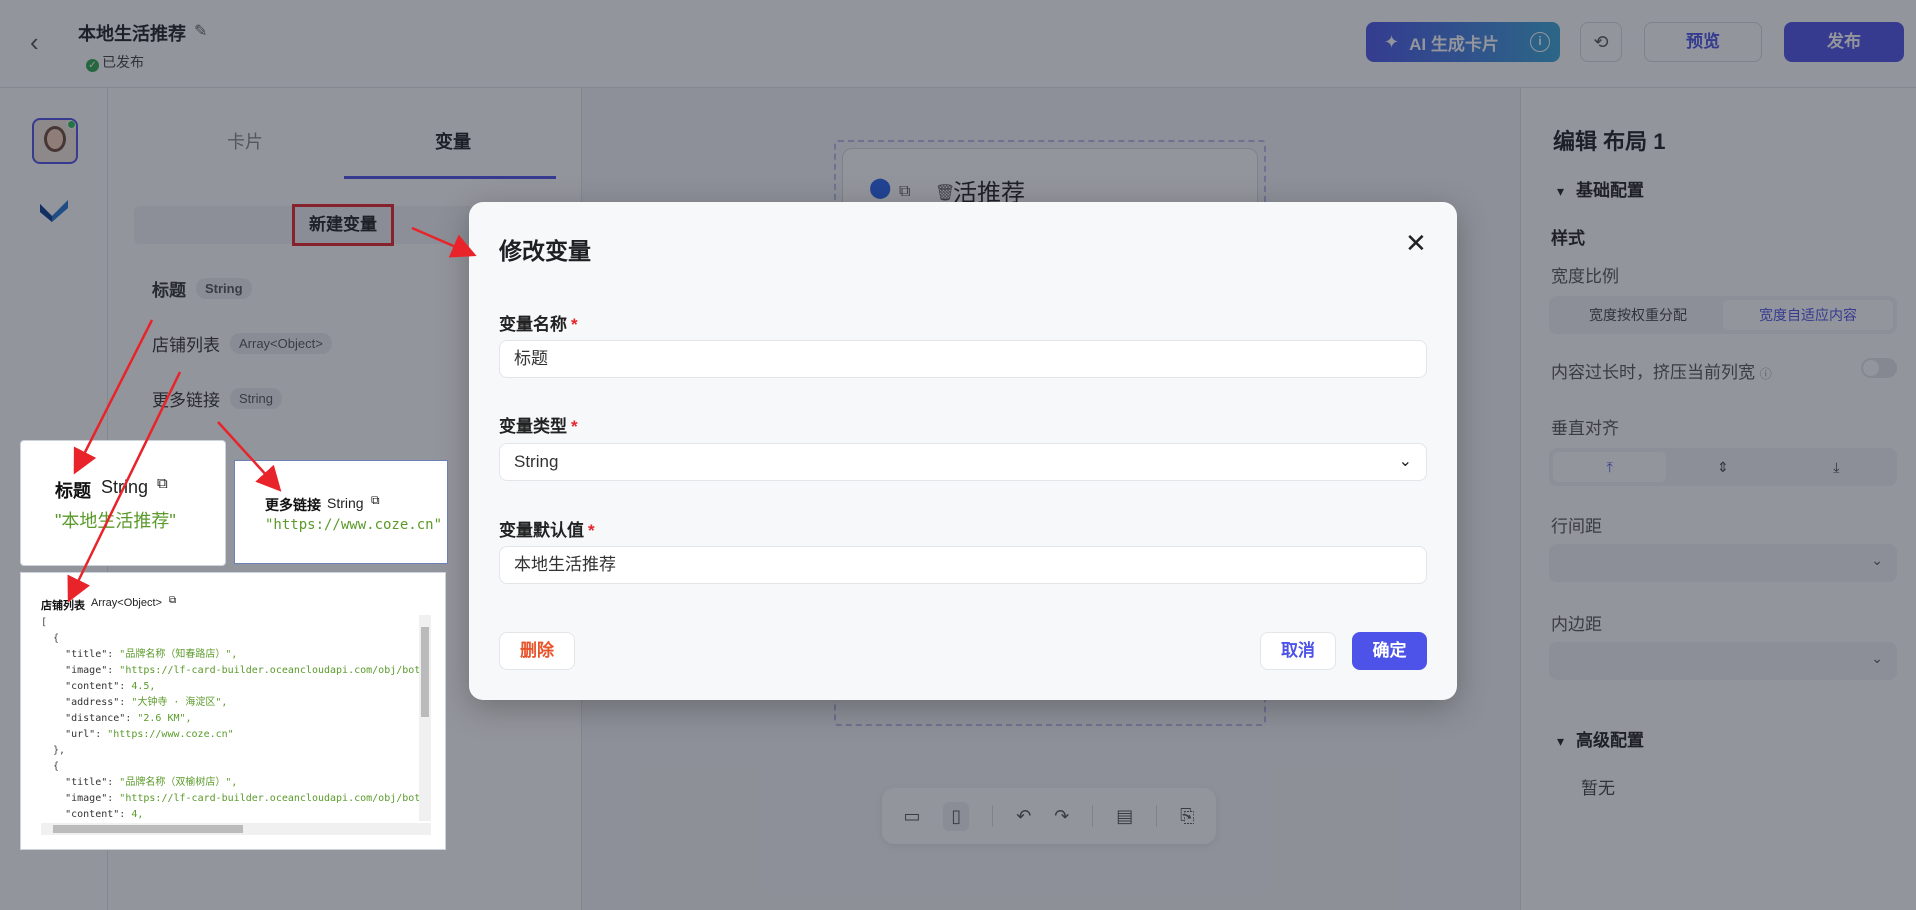 Image resolution: width=1916 pixels, height=910 pixels. I want to click on variable-name-label: 变量名称 *, so click(538, 322).